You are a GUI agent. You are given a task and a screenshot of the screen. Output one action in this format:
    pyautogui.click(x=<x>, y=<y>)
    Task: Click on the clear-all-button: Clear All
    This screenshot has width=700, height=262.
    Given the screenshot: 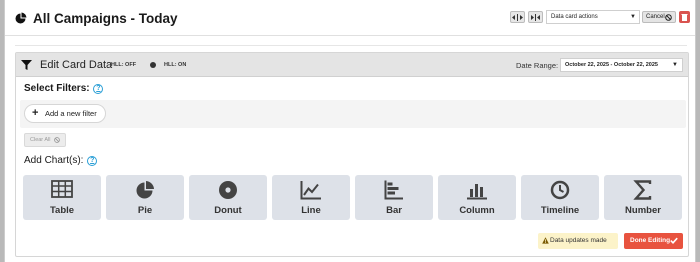 What is the action you would take?
    pyautogui.click(x=45, y=140)
    